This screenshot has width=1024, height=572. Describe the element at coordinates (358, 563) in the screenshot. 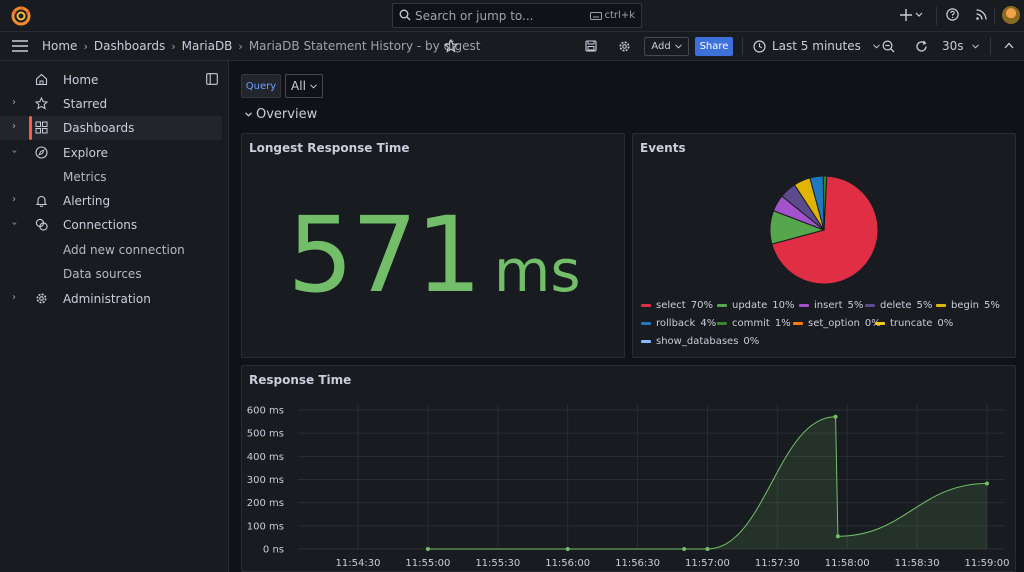

I see `x-tick-label: 11:54:30` at that location.